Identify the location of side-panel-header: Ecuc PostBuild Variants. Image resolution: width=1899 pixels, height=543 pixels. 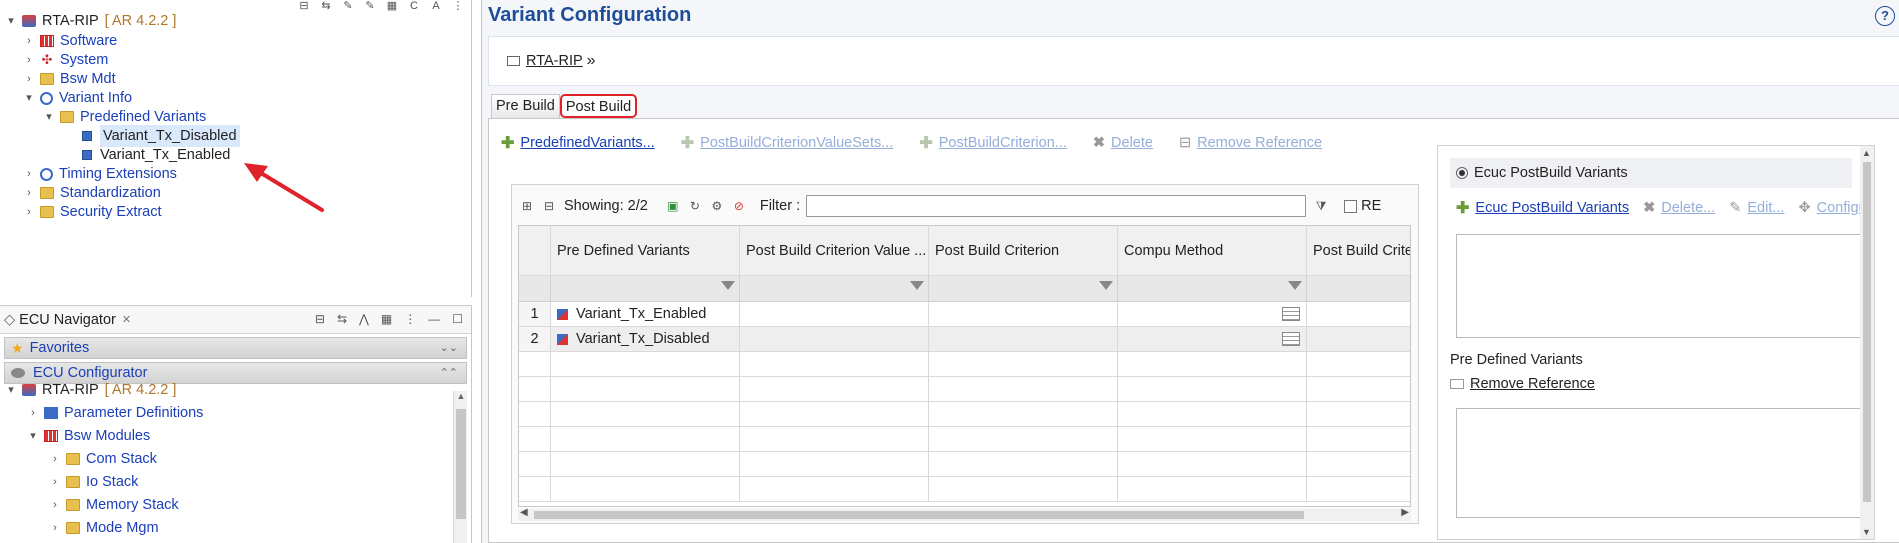
(1651, 173).